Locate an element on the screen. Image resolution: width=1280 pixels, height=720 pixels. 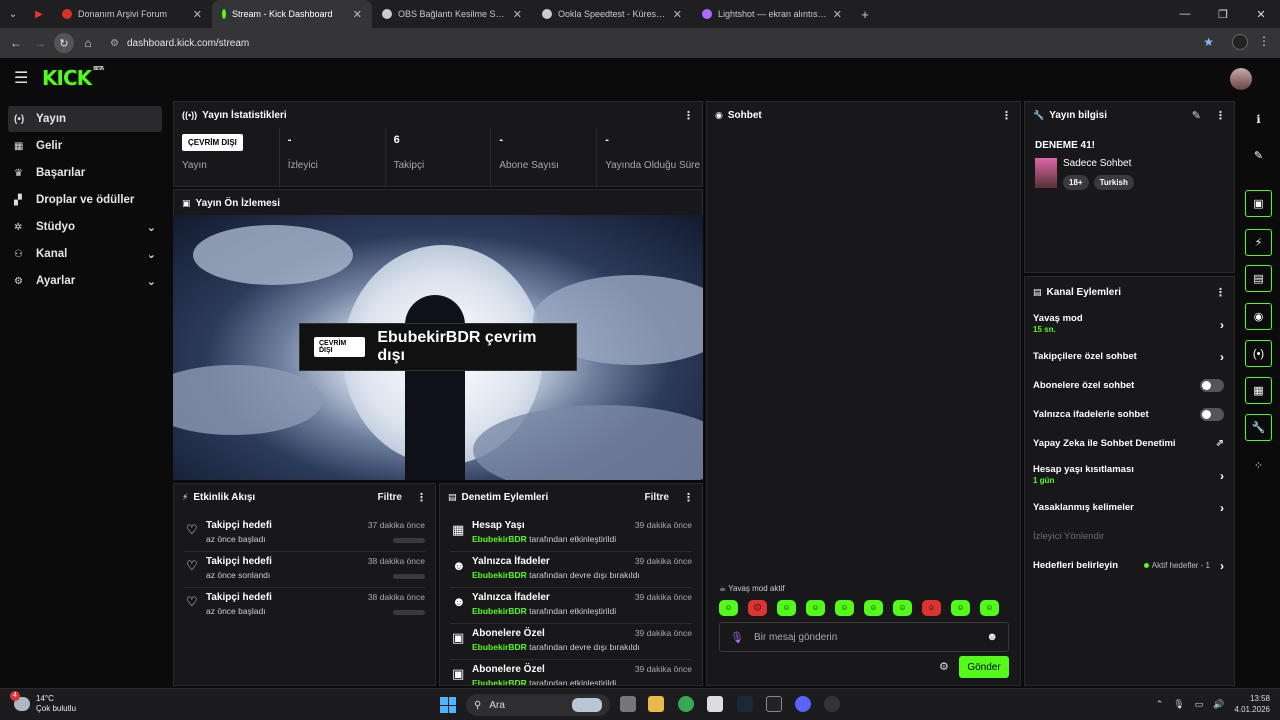
store-icon is located at coordinates (715, 704).